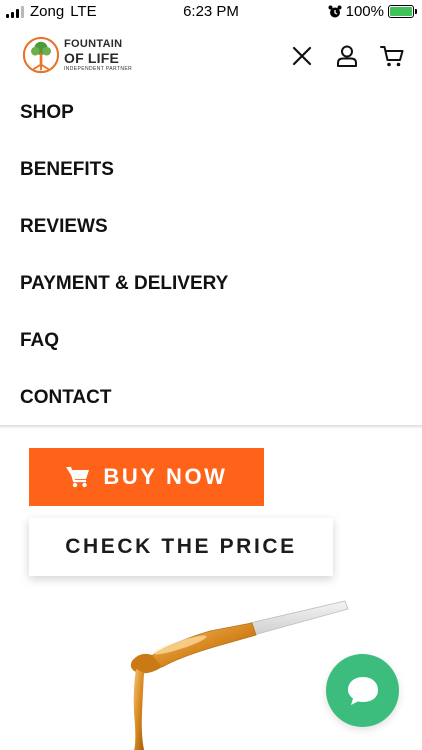  I want to click on menu-item-faq: FAQ, so click(211, 341).